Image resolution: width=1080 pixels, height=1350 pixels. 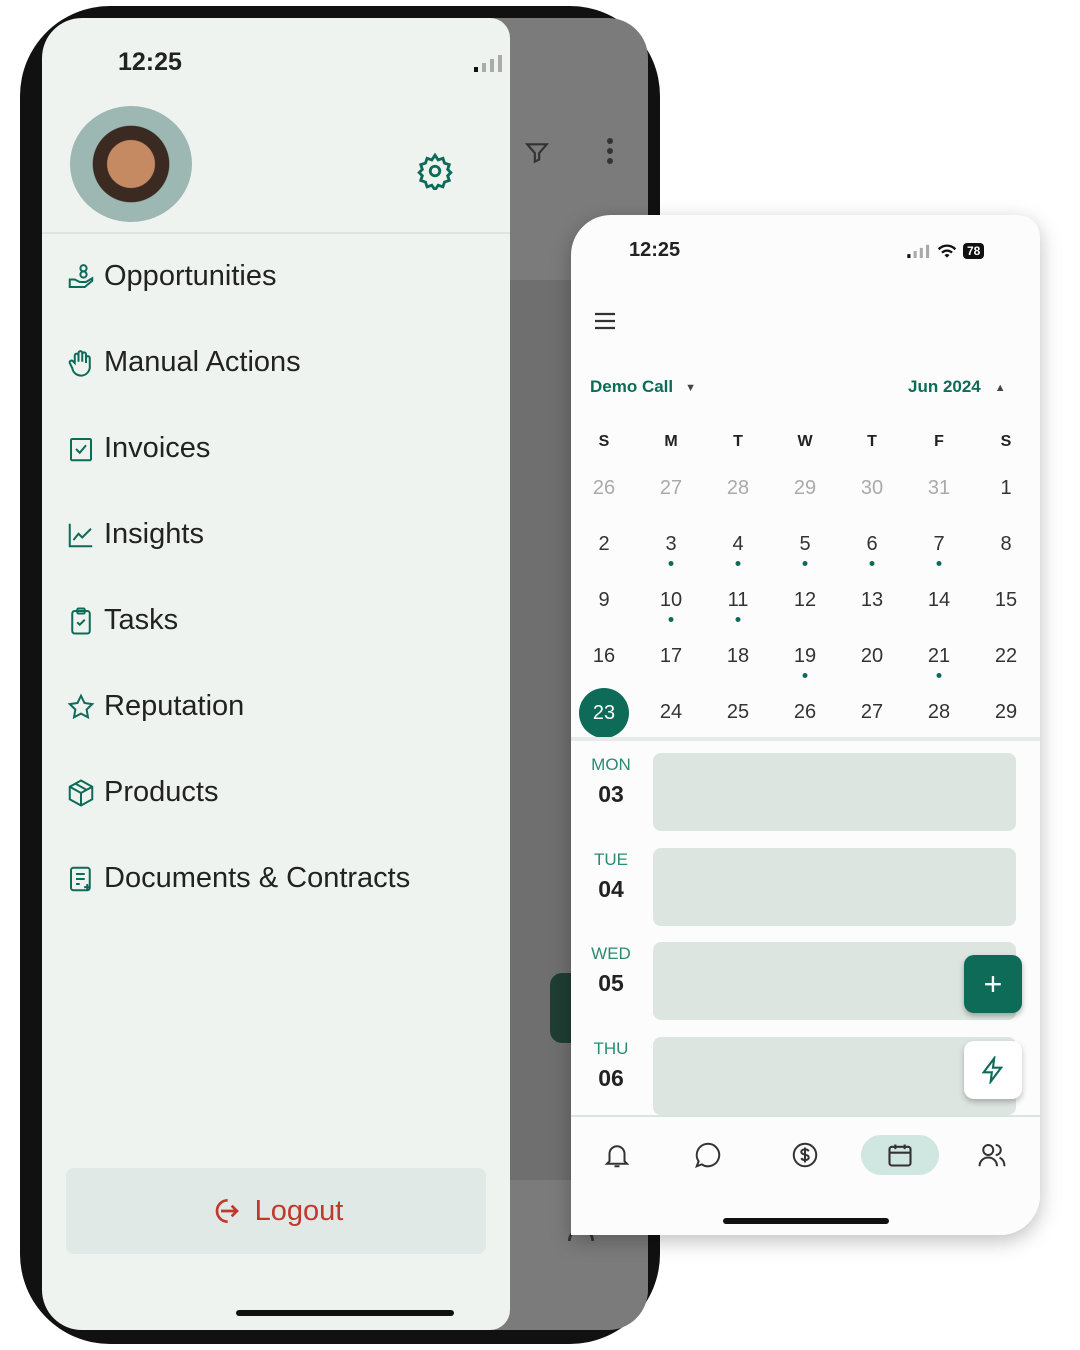 What do you see at coordinates (918, 251) in the screenshot?
I see `signal-icon` at bounding box center [918, 251].